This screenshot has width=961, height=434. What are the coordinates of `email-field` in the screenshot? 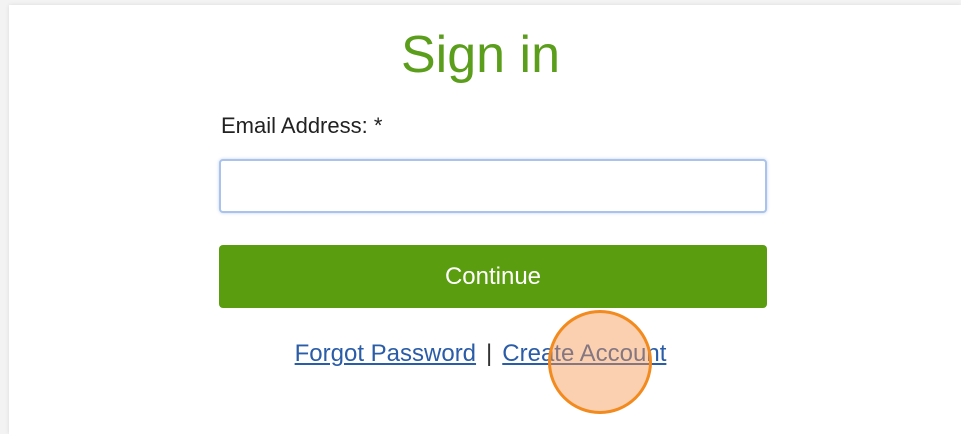 It's located at (493, 186).